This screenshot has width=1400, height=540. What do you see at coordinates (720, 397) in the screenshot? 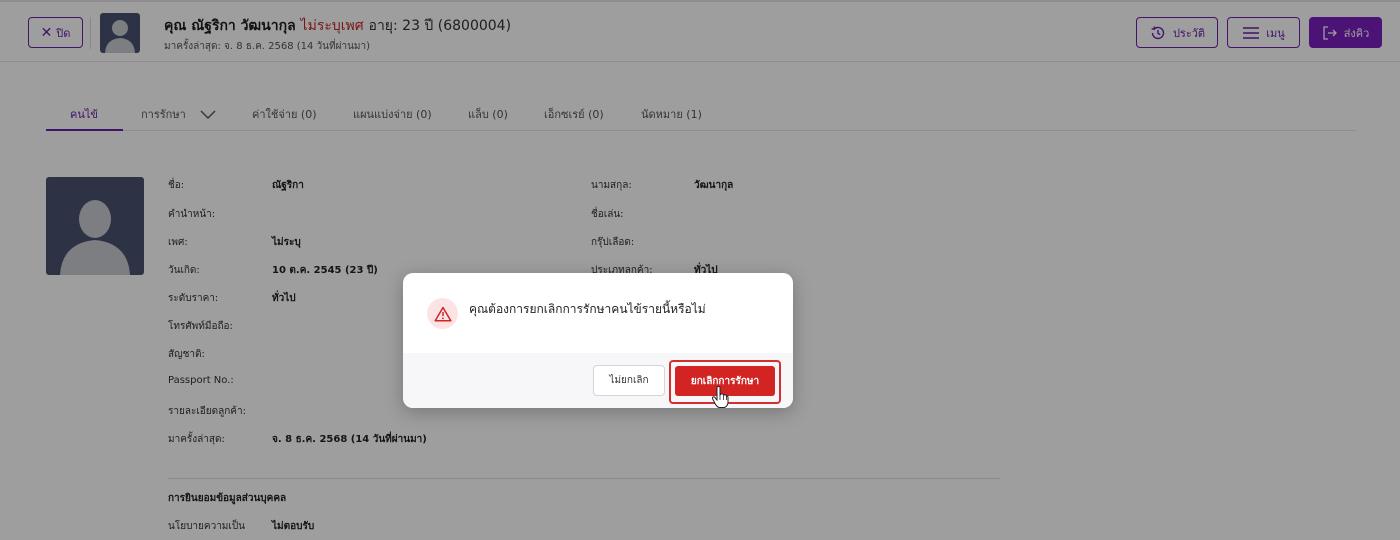
I see `hand-cursor-icon` at bounding box center [720, 397].